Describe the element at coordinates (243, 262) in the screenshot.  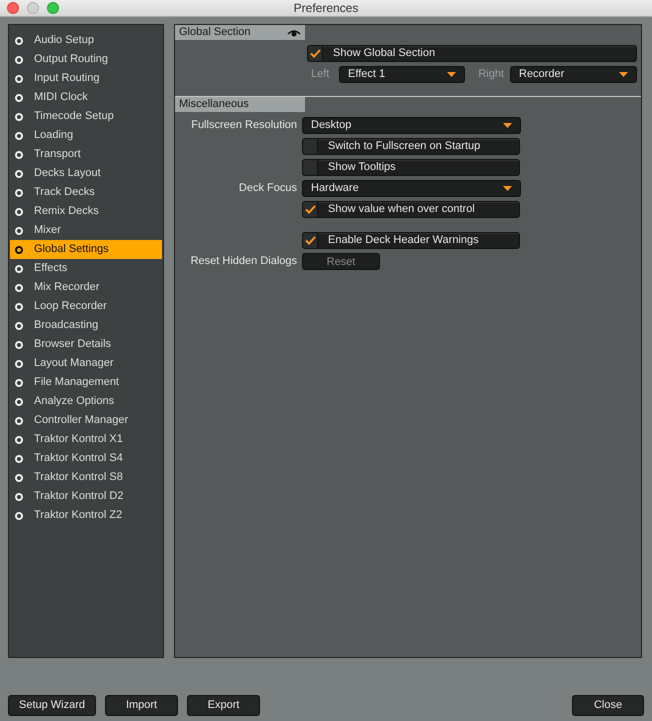
I see `field-label: Reset Hidden Dialogs` at that location.